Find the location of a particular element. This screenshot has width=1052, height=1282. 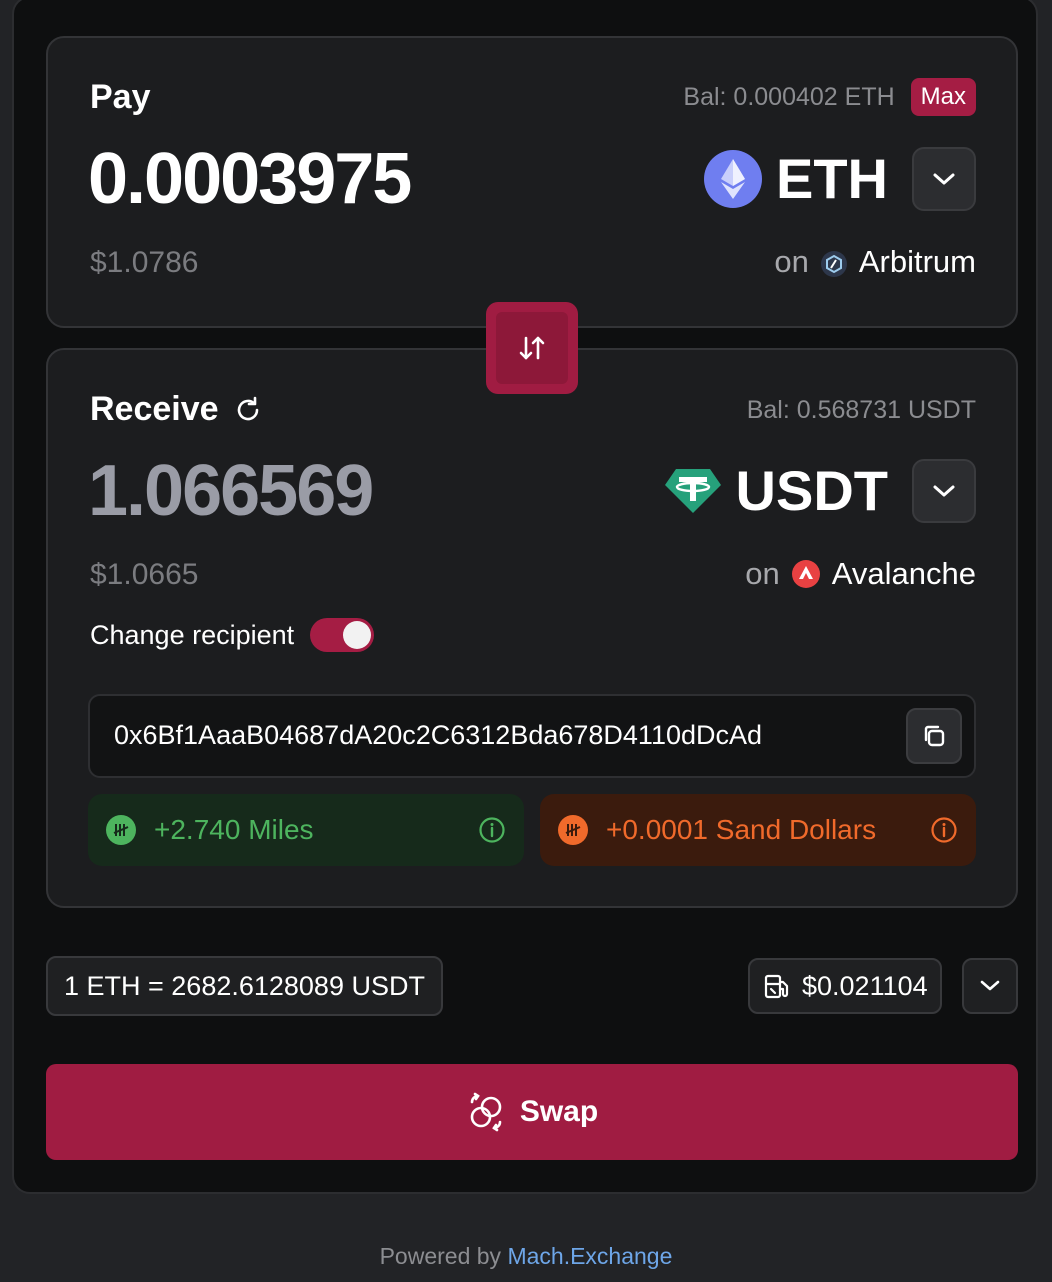

receive-header: Receive is located at coordinates (176, 409).